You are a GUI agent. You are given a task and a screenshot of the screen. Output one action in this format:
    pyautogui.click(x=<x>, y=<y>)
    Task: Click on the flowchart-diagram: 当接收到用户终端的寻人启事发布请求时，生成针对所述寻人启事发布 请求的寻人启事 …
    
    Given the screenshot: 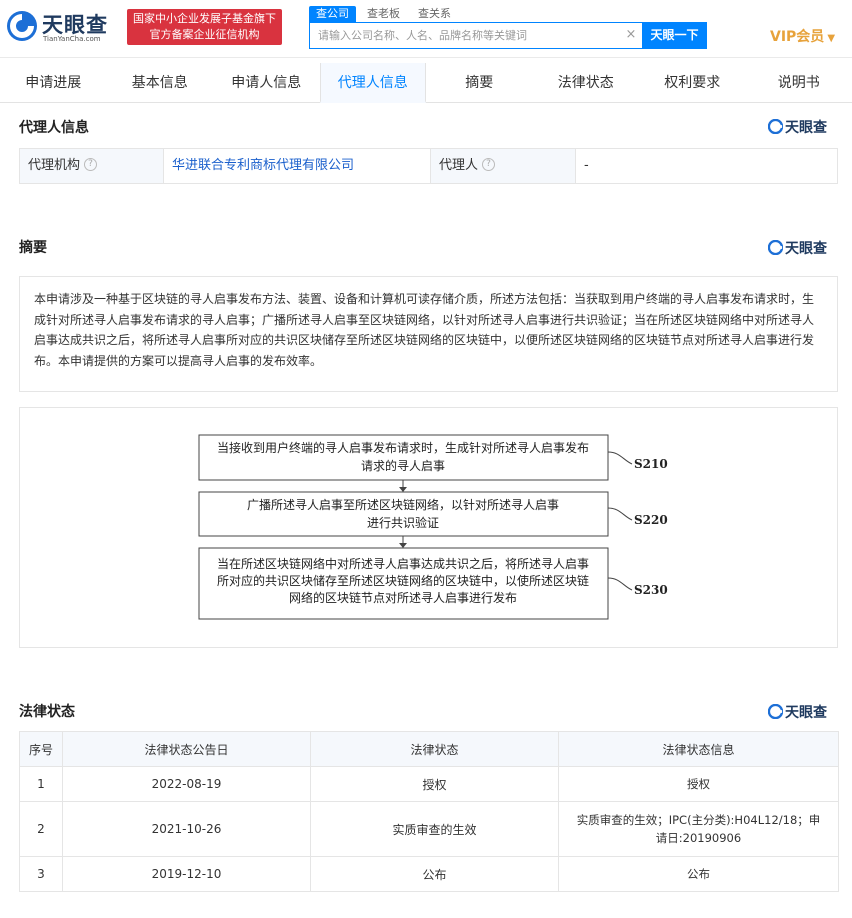 What is the action you would take?
    pyautogui.click(x=433, y=527)
    